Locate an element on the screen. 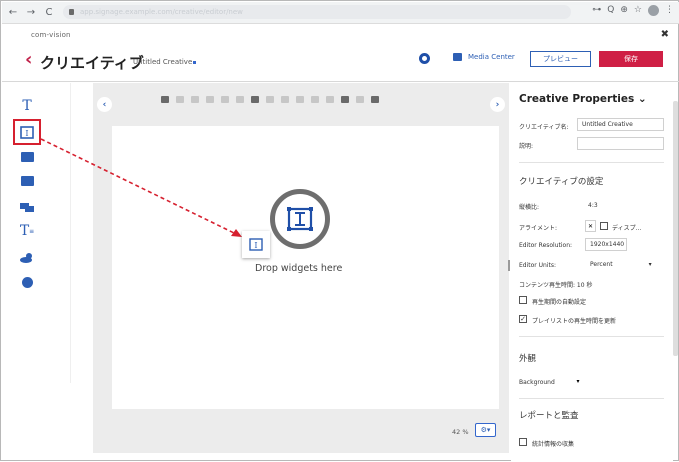 The width and height of the screenshot is (679, 462). gear-icon is located at coordinates (424, 58).